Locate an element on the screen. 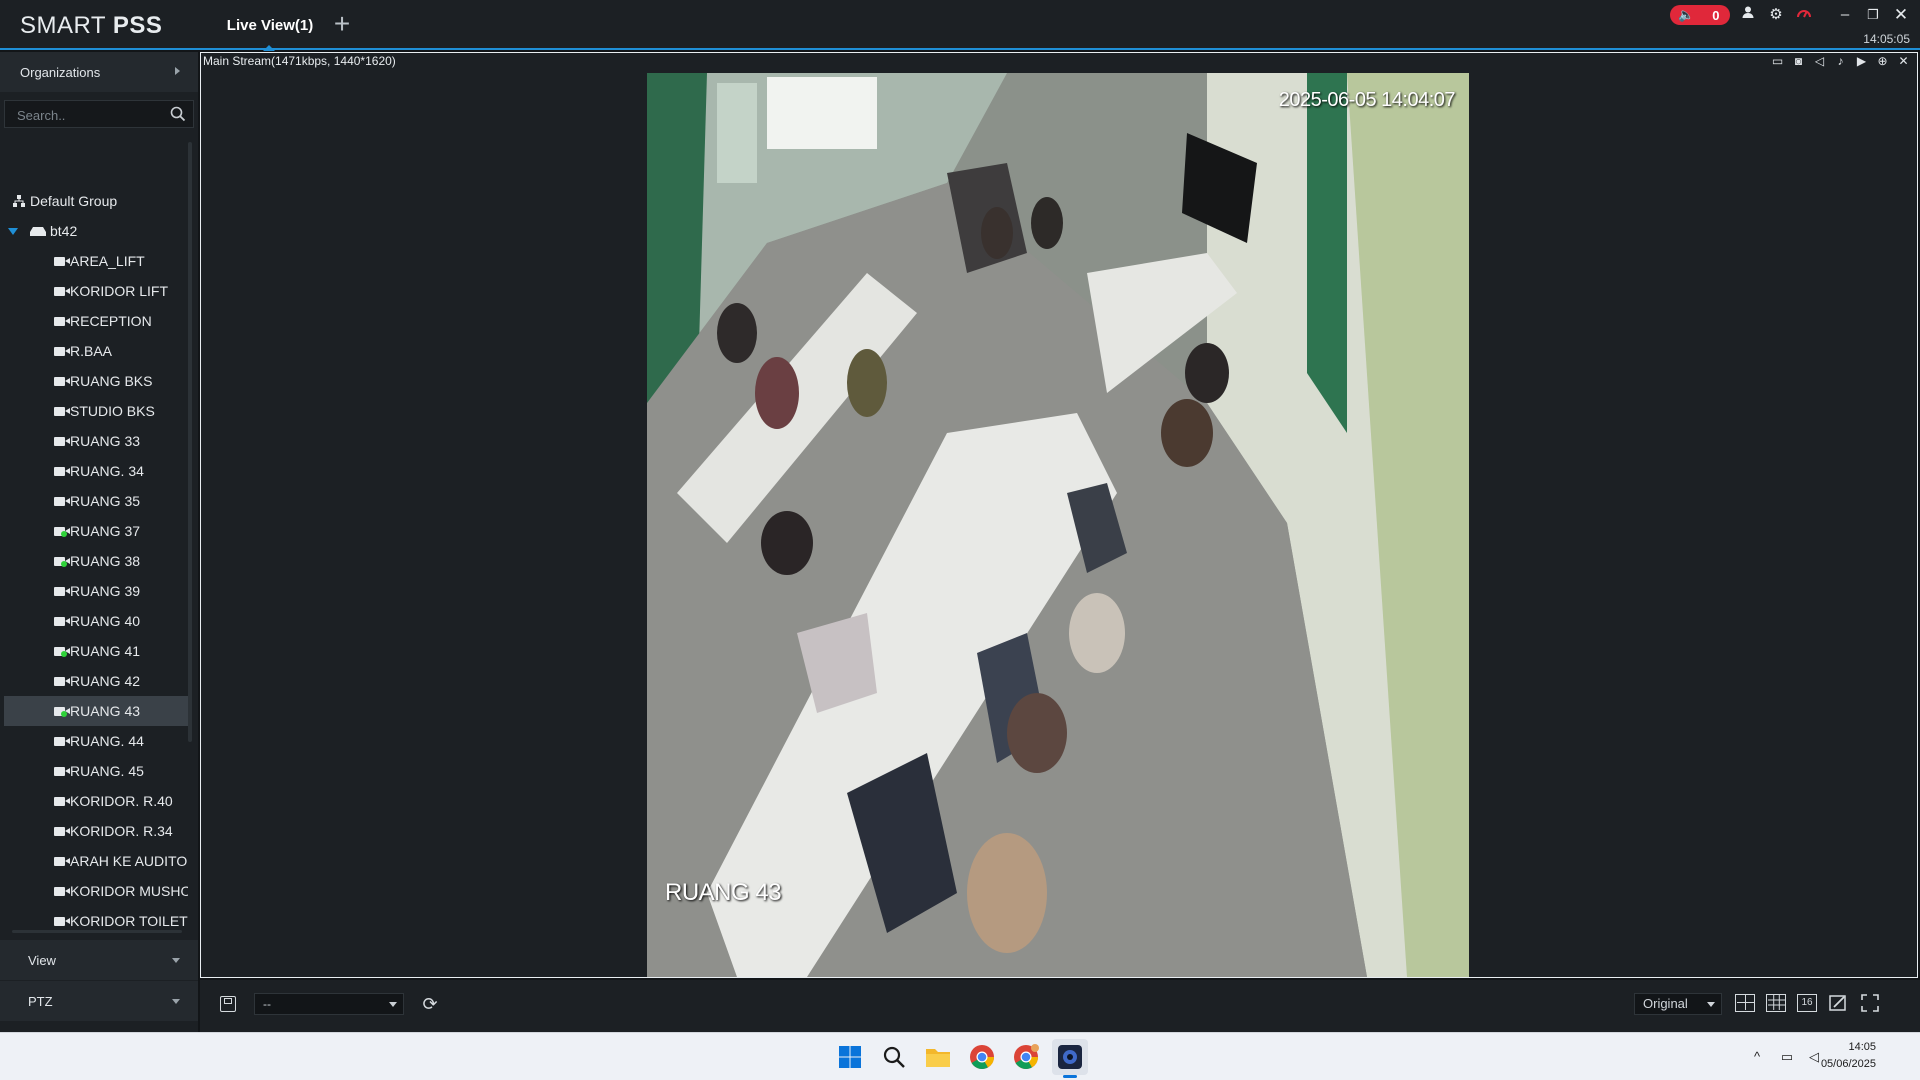  channel-item: RECEPTION is located at coordinates (96, 321).